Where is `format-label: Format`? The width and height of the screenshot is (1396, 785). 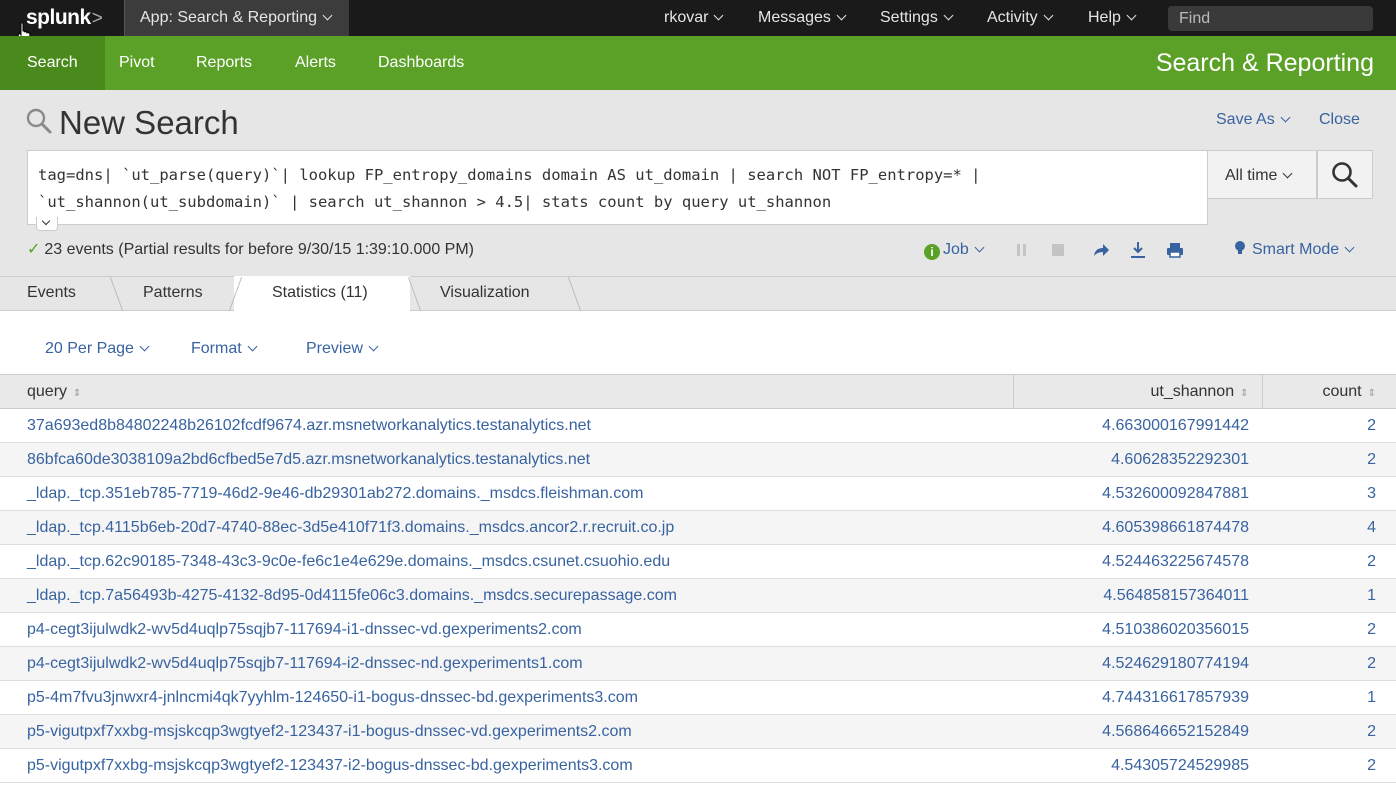 format-label: Format is located at coordinates (216, 348).